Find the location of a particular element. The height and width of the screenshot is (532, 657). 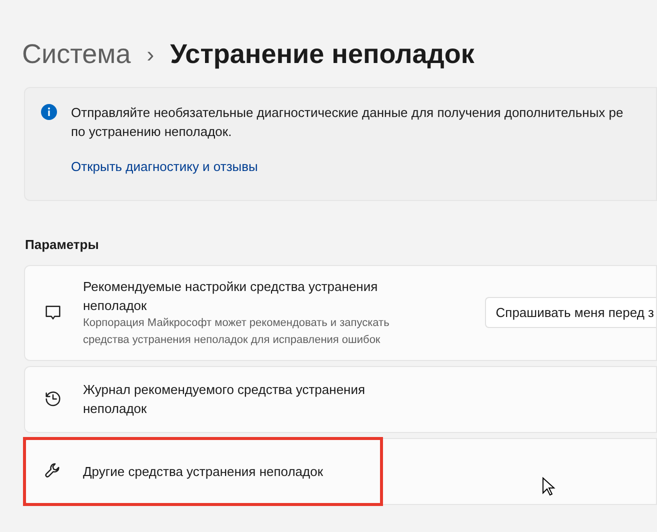

section-title: Параметры is located at coordinates (62, 245).